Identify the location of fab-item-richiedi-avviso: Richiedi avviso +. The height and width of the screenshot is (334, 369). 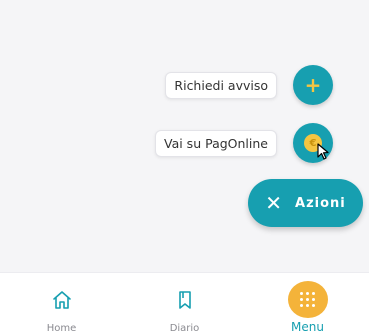
(249, 85).